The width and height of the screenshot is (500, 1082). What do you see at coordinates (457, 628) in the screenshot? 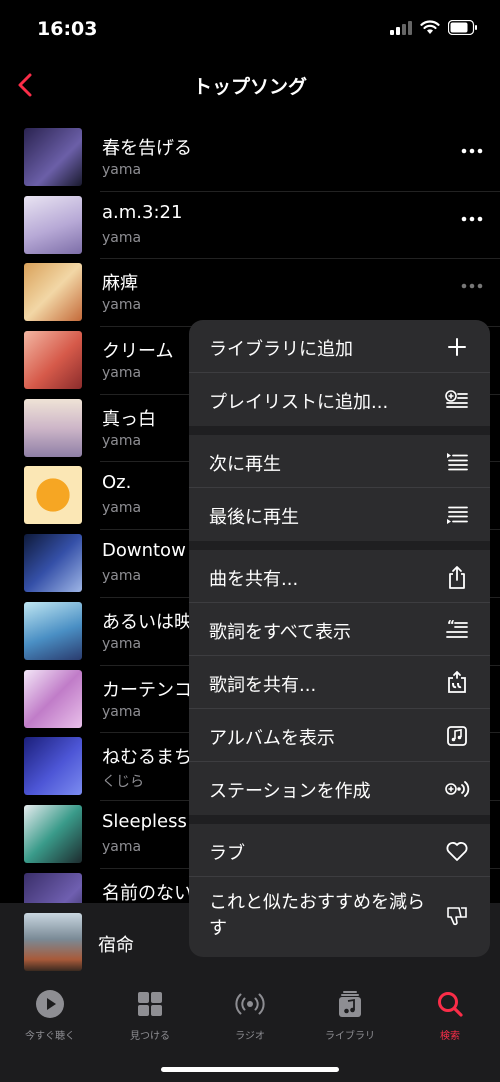
I see `lyrics-icon: “` at bounding box center [457, 628].